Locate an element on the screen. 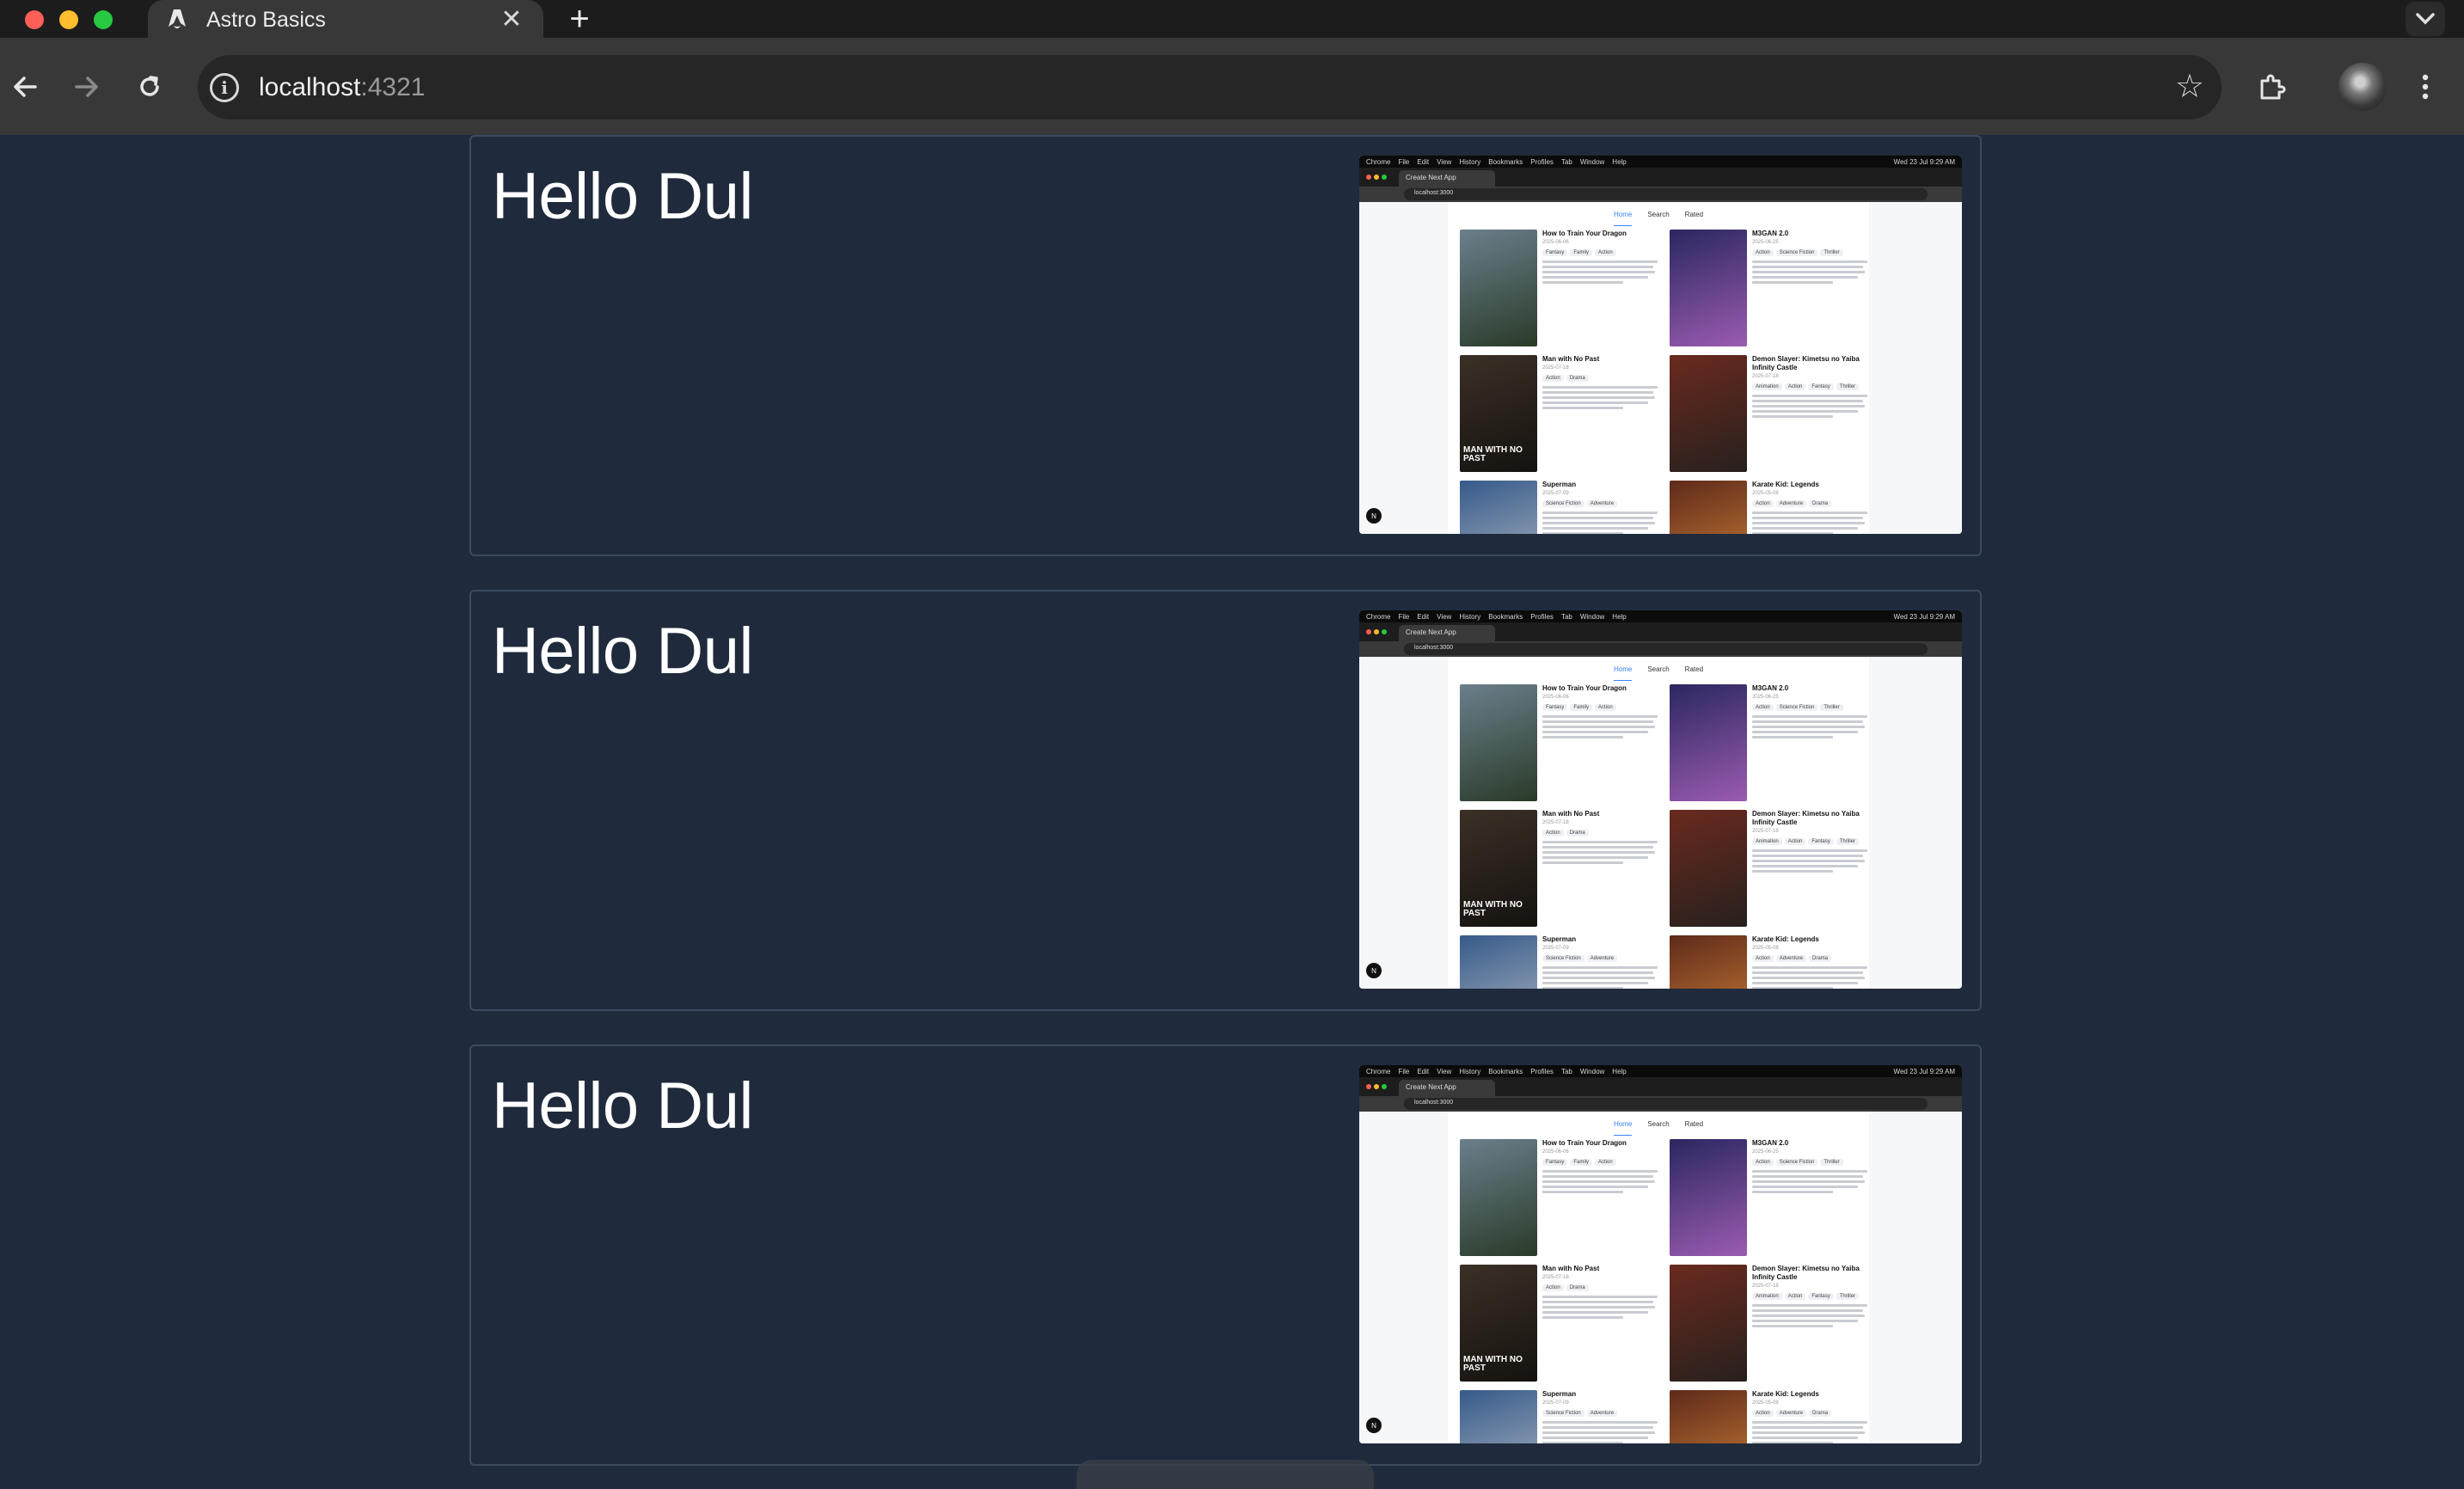 The height and width of the screenshot is (1489, 2464). screenshot-nav: Home Search Rated is located at coordinates (1658, 669).